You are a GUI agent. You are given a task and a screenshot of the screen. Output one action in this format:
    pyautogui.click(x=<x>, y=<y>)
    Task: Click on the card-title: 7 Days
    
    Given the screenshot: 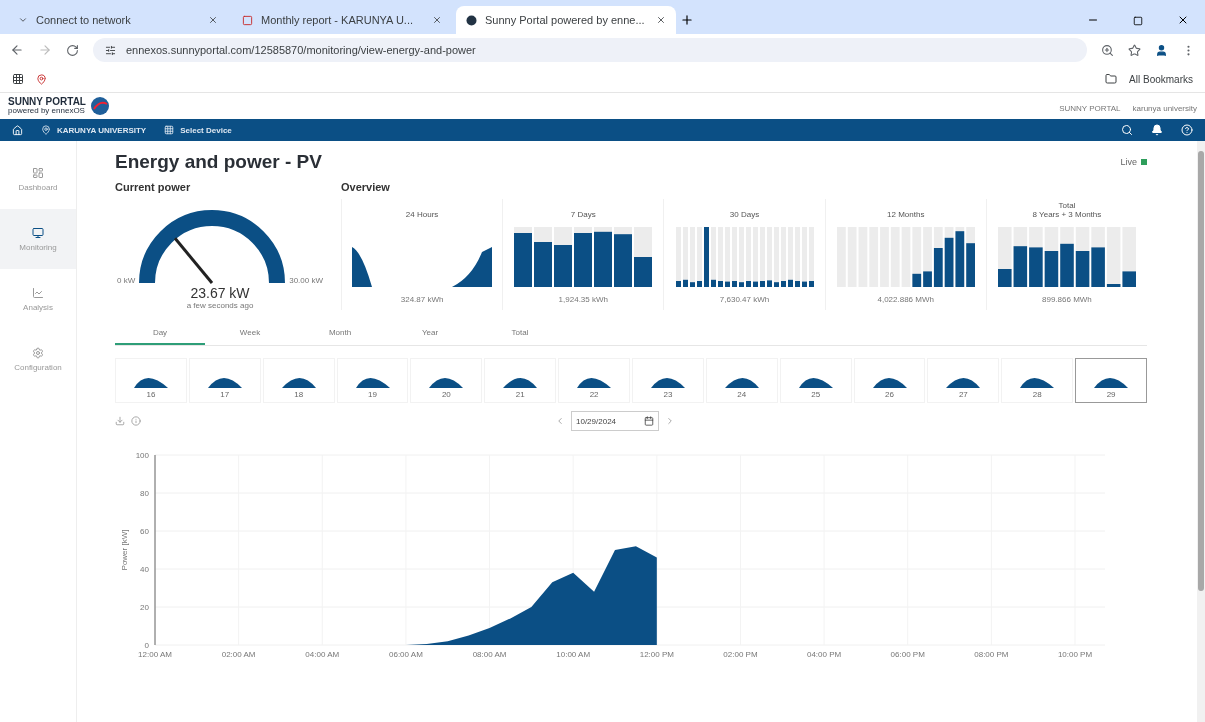 What is the action you would take?
    pyautogui.click(x=583, y=214)
    